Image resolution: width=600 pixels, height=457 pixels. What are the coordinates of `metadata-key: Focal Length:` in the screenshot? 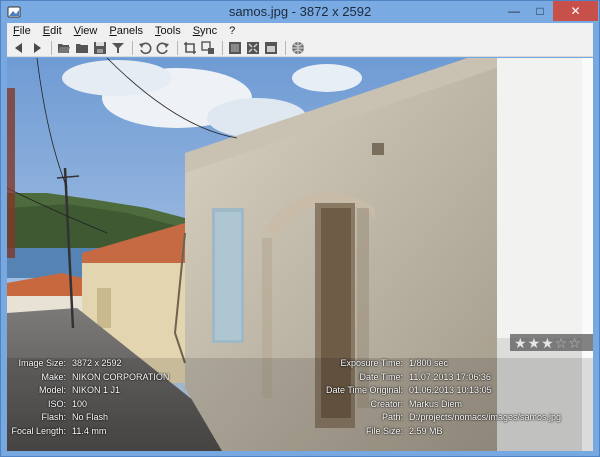 It's located at (38, 430).